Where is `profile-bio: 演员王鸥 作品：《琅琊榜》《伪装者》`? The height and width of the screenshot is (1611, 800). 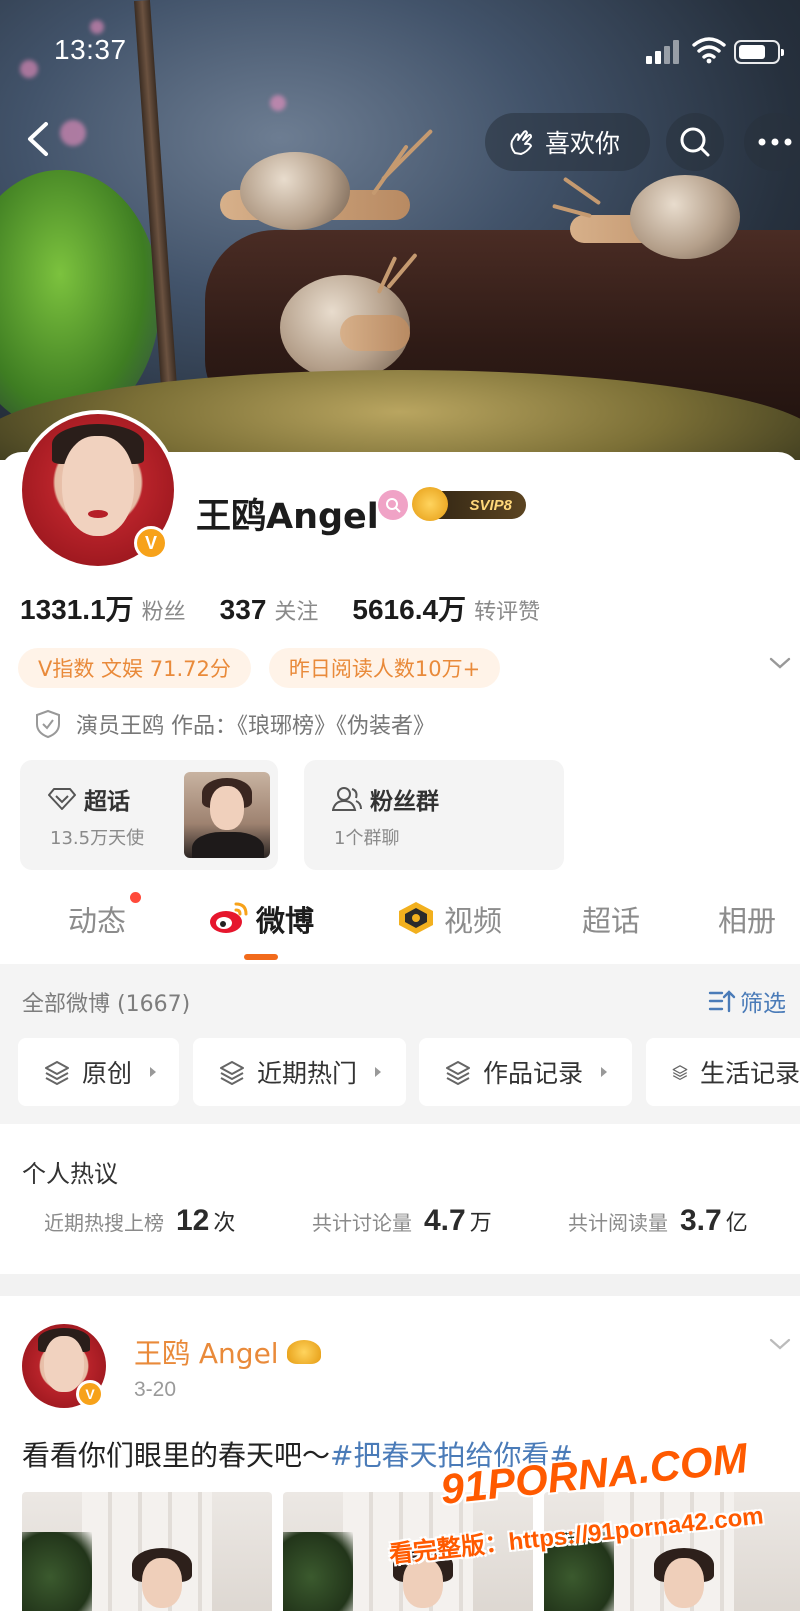 profile-bio: 演员王鸥 作品：《琅琊榜》《伪装者》 is located at coordinates (234, 724).